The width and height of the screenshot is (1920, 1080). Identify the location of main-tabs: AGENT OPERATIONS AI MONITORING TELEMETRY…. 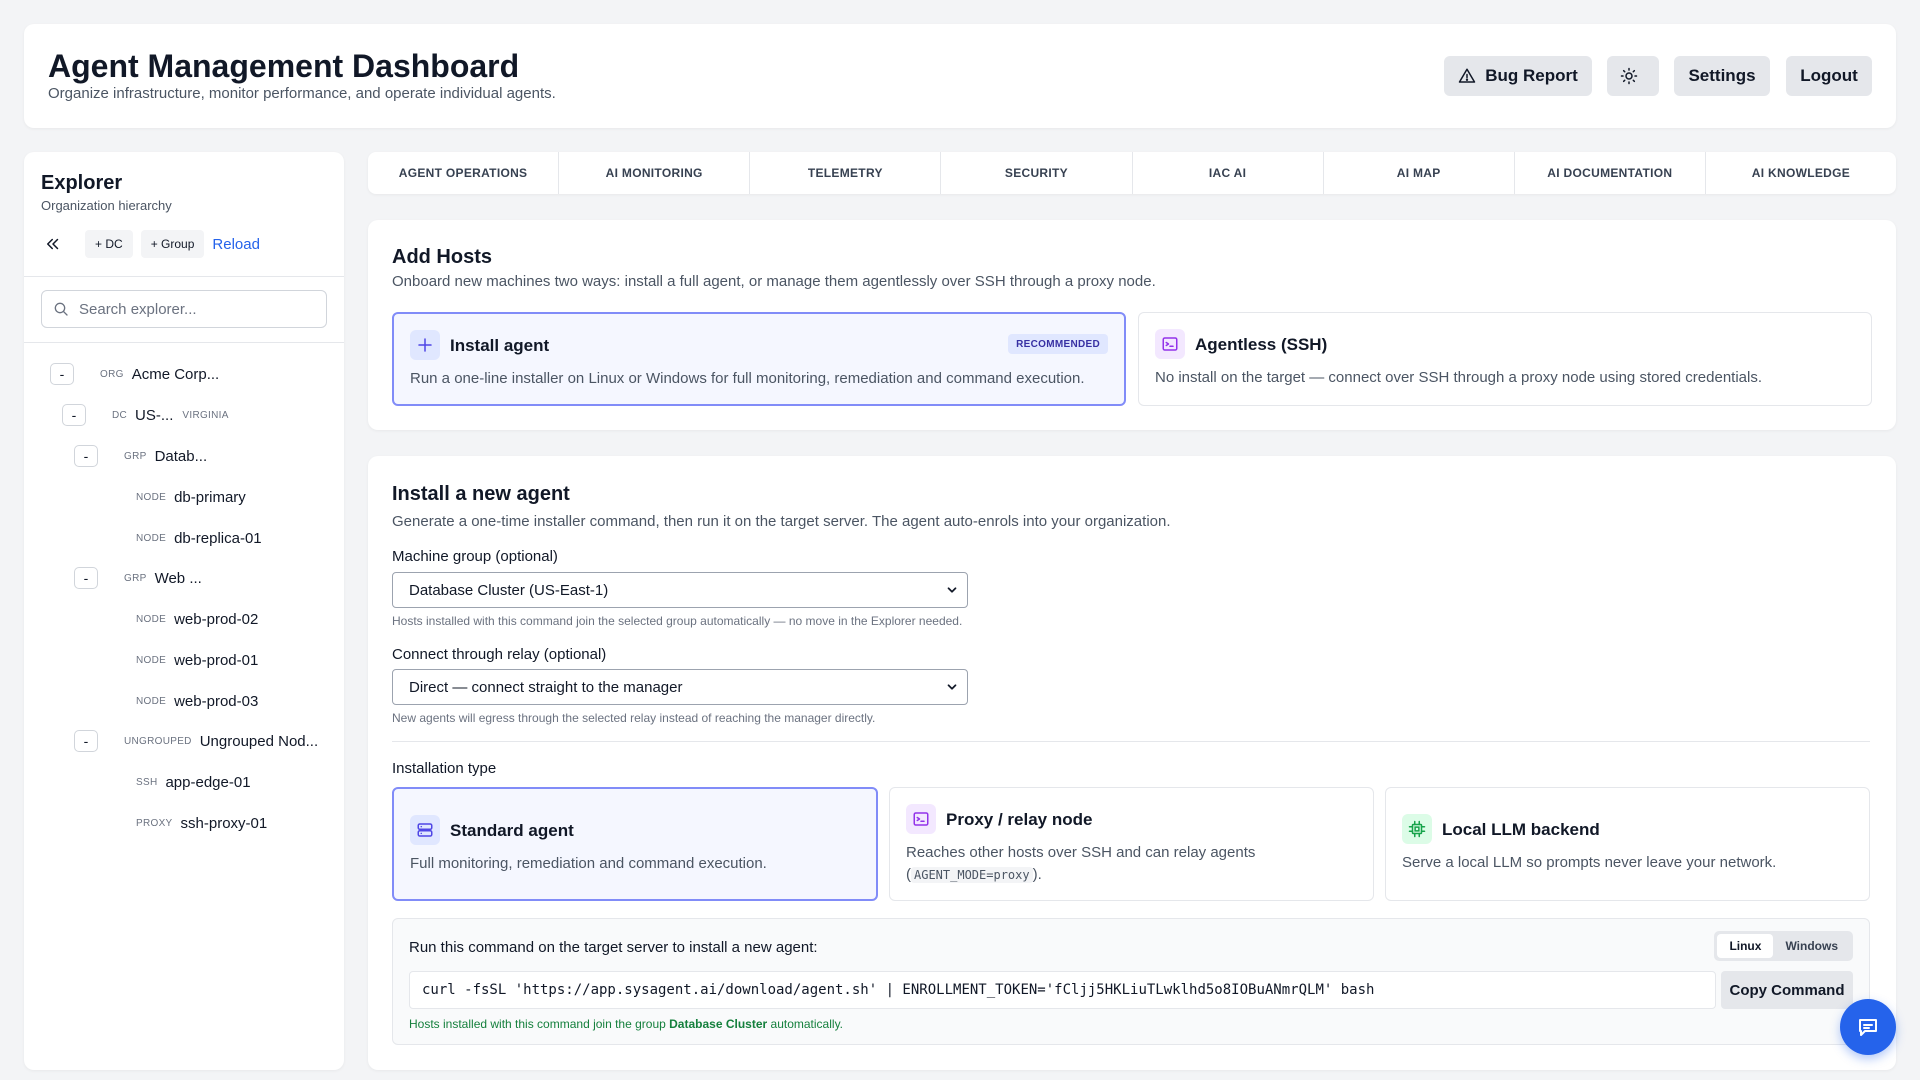
(1132, 173).